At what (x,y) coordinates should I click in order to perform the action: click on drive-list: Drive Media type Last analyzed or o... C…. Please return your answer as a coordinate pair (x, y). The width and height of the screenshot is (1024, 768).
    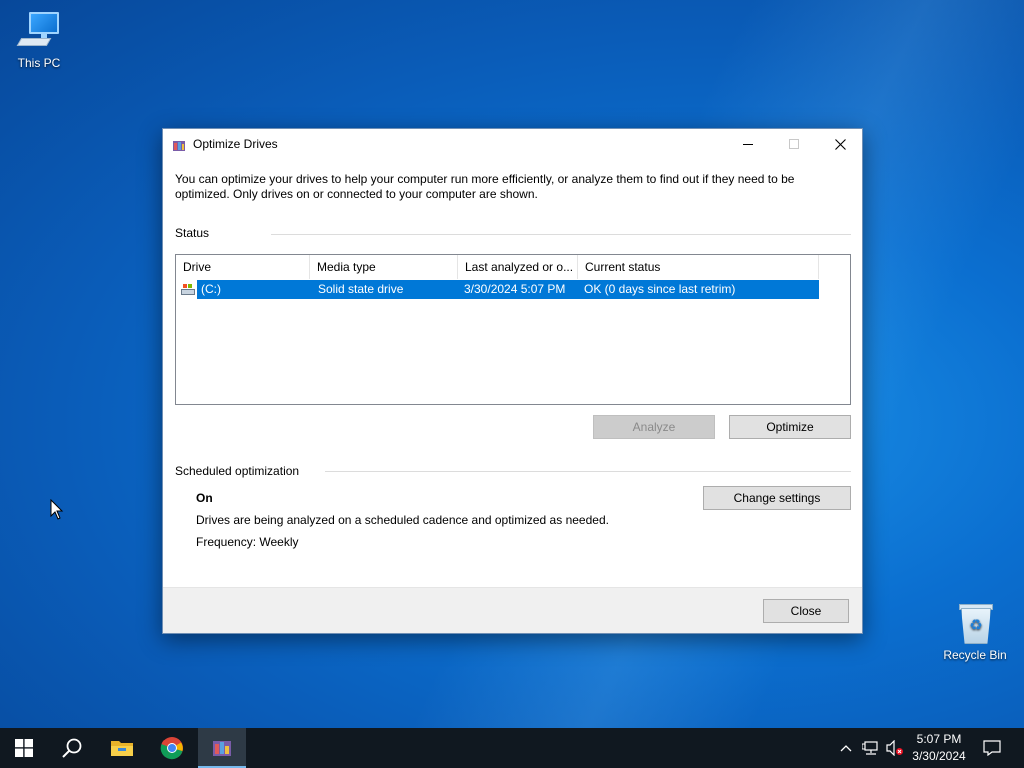
    Looking at the image, I should click on (513, 329).